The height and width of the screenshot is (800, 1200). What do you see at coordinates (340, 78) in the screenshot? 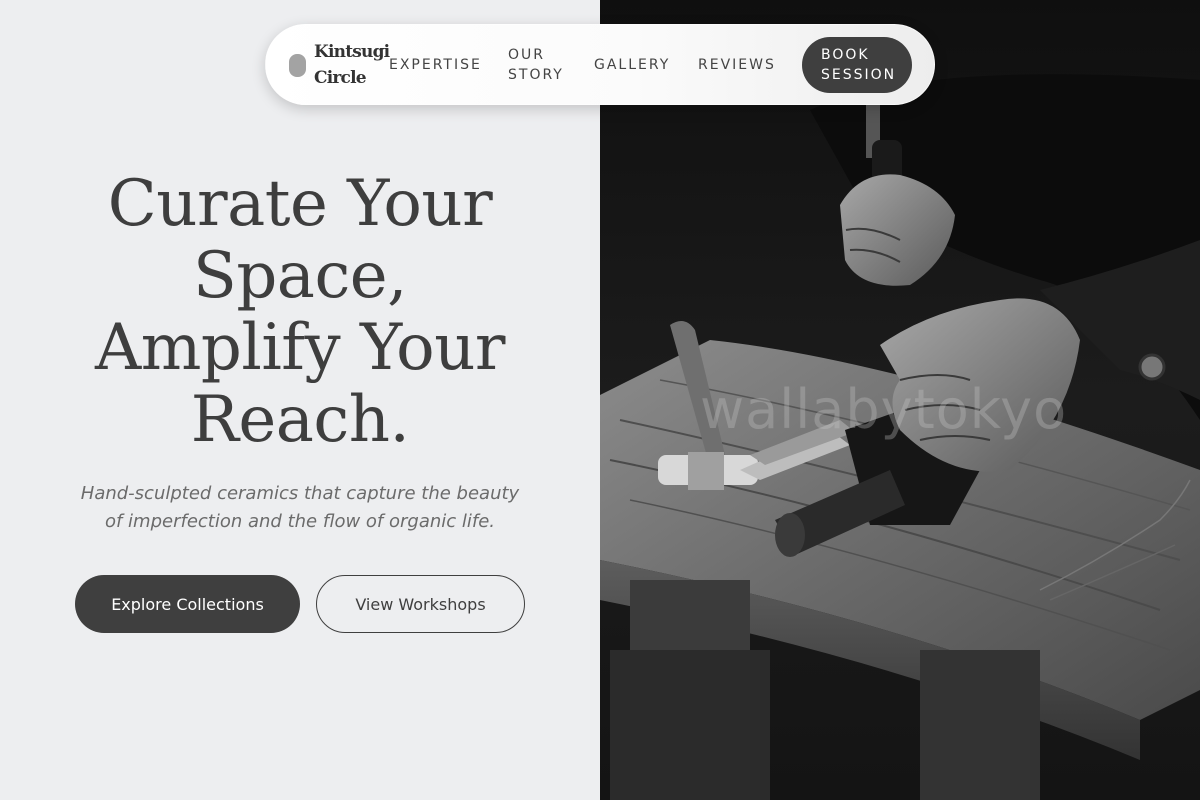
I see `brand-logo-line: Circle` at bounding box center [340, 78].